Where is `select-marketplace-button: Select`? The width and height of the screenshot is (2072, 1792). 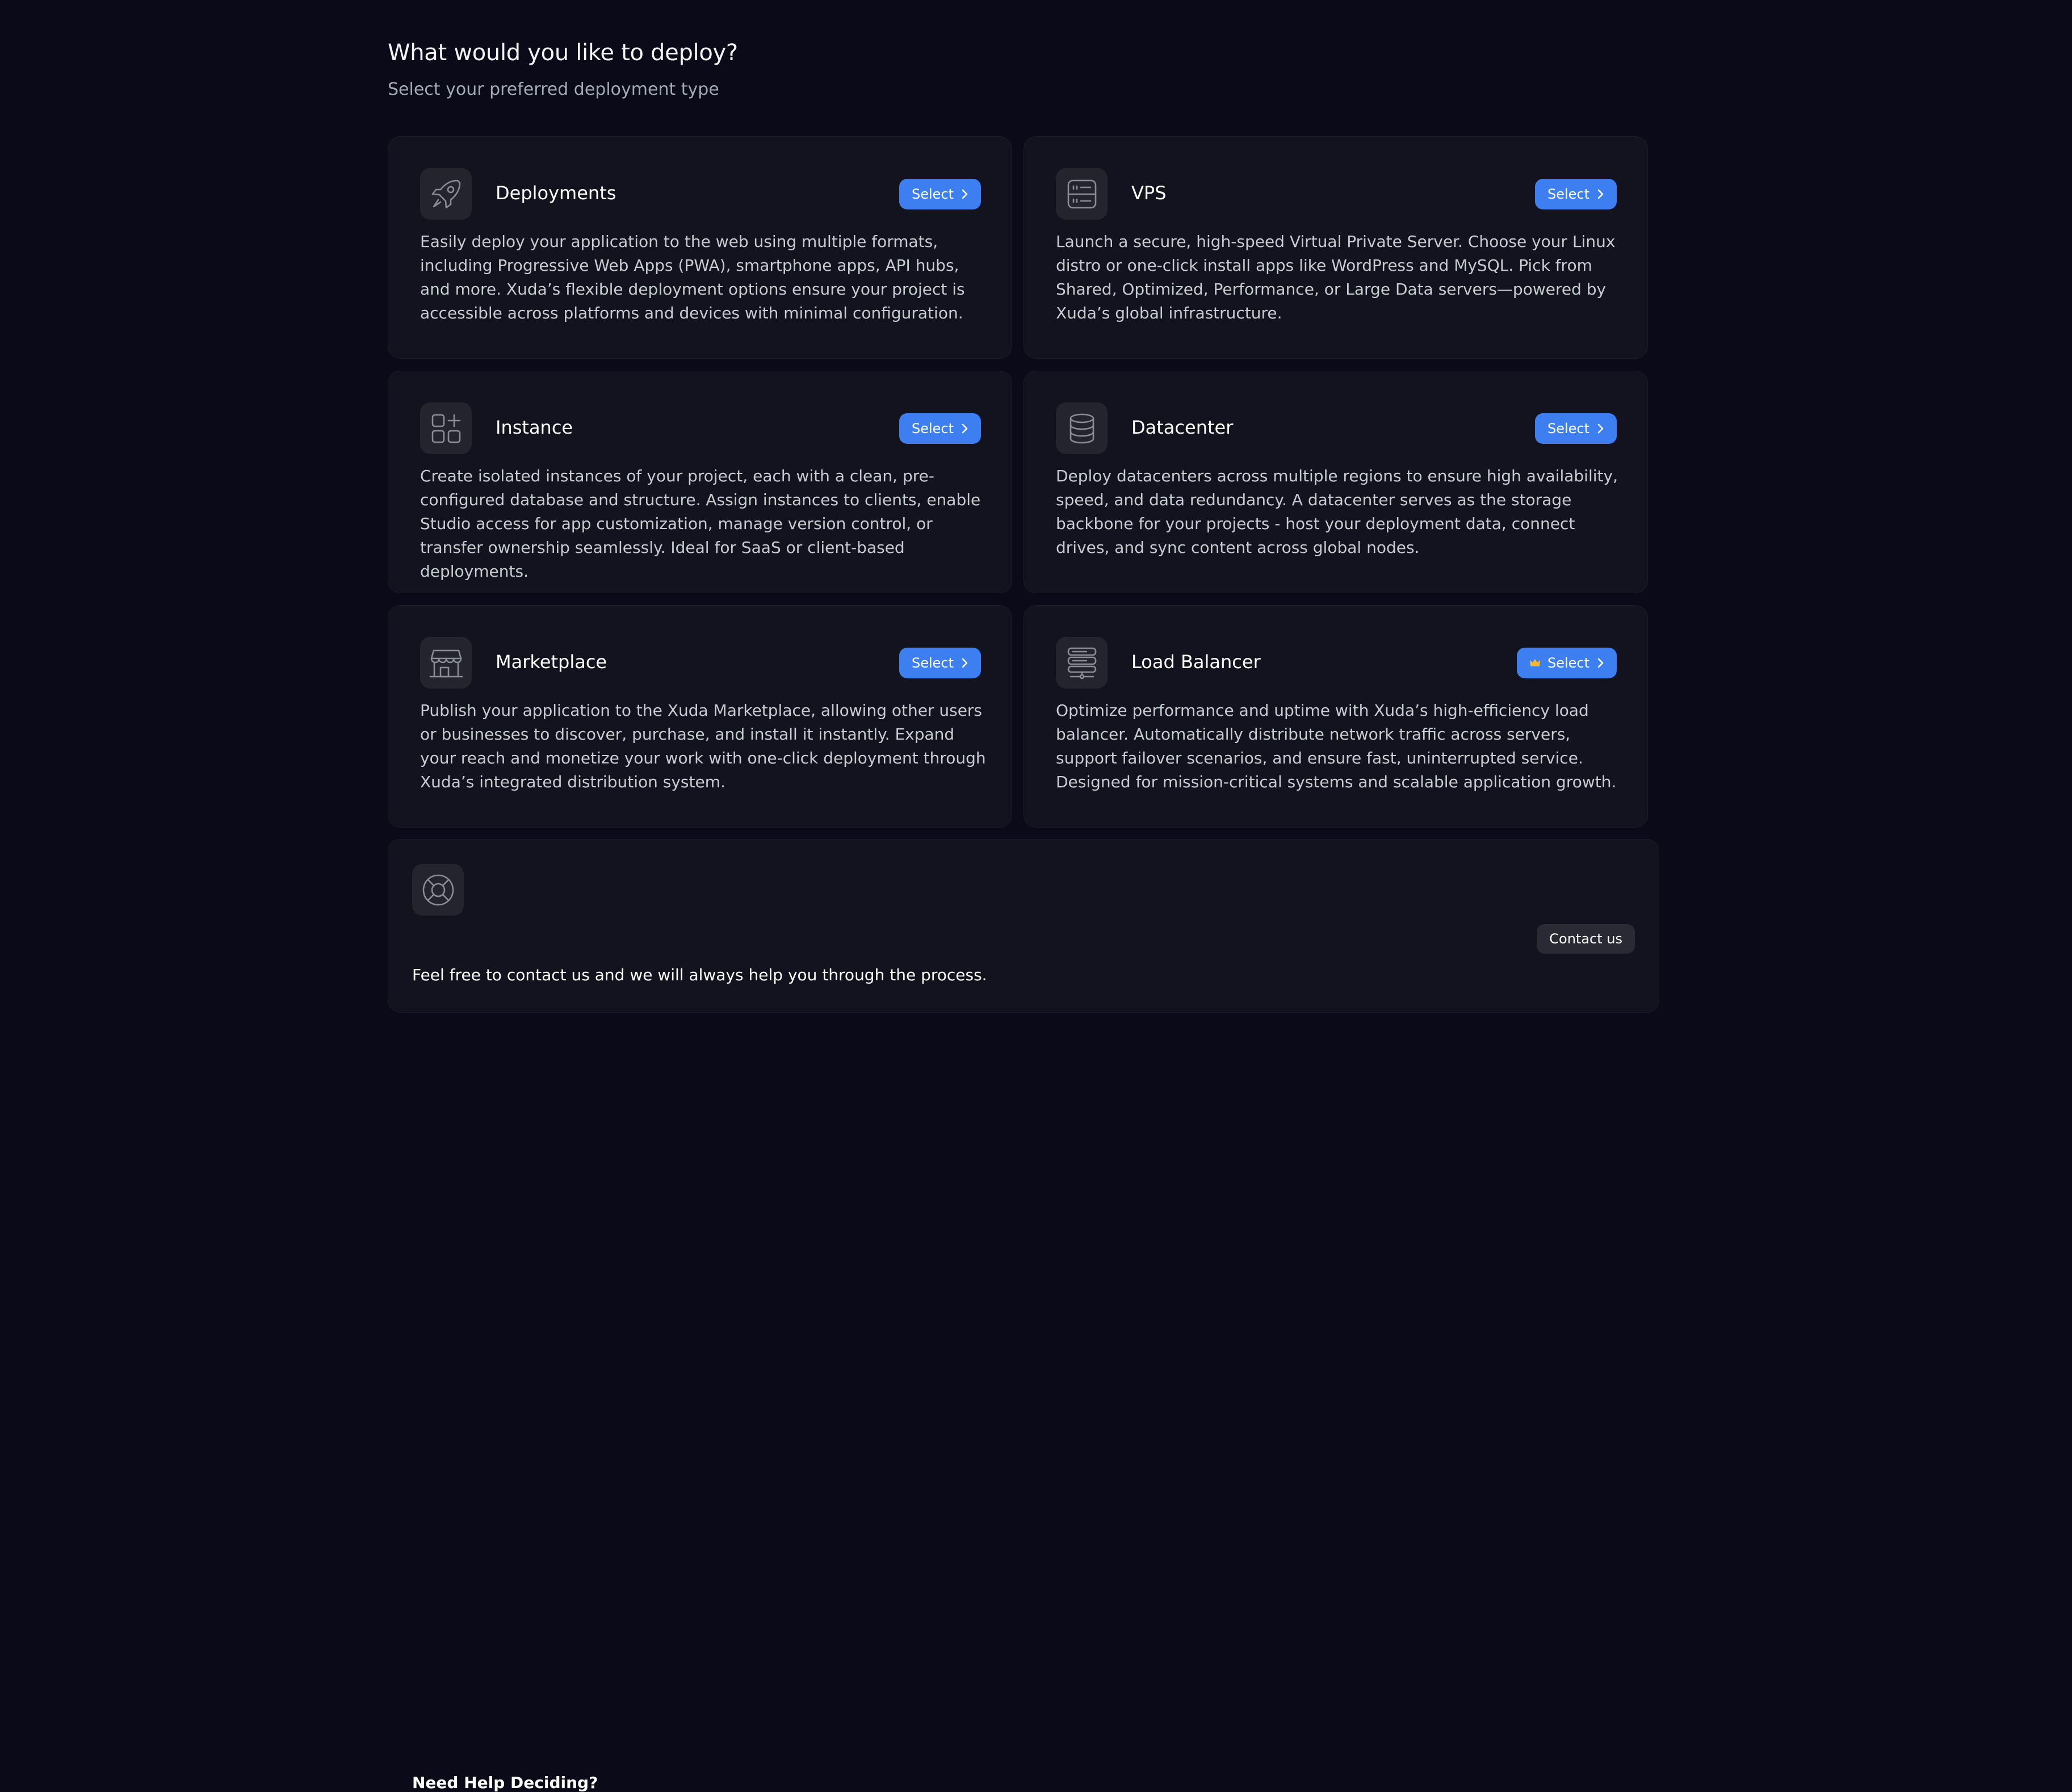
select-marketplace-button: Select is located at coordinates (940, 663).